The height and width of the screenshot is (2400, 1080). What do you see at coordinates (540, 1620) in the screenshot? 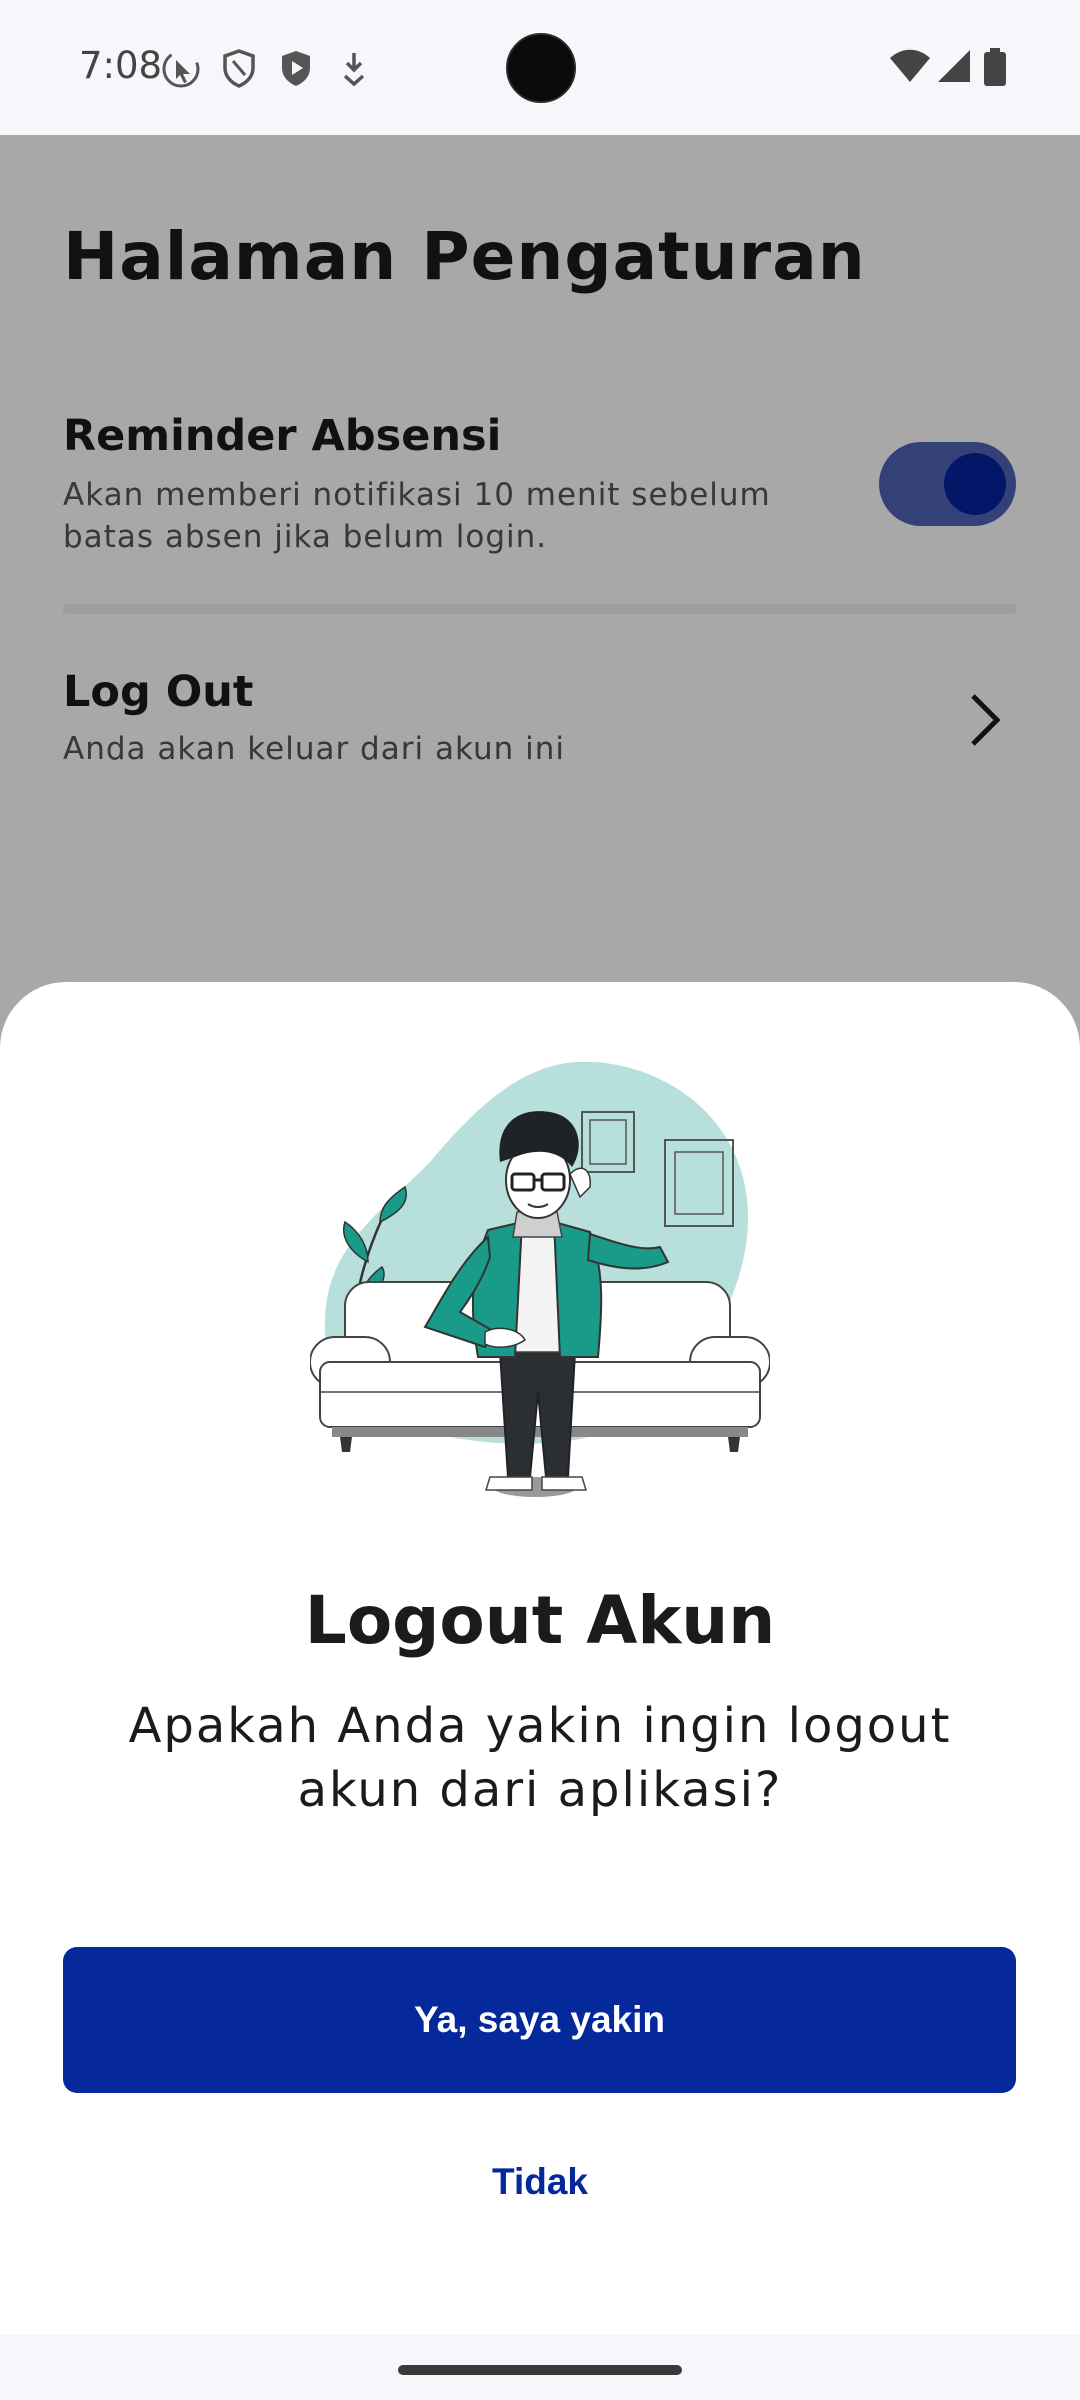
I see `dialog-title: Logout Akun` at bounding box center [540, 1620].